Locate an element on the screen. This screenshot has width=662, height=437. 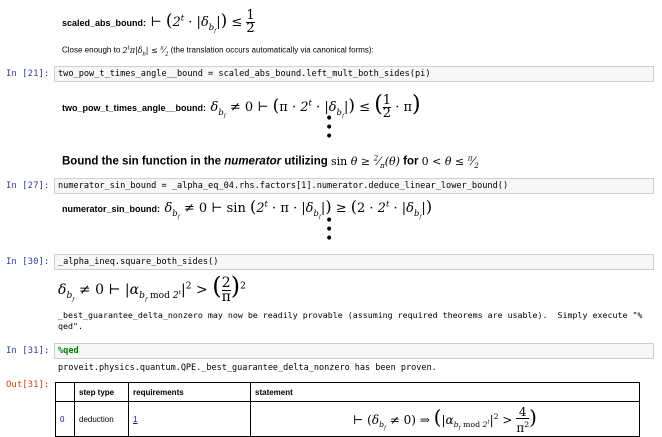
qed-magic: %qed is located at coordinates (68, 351).